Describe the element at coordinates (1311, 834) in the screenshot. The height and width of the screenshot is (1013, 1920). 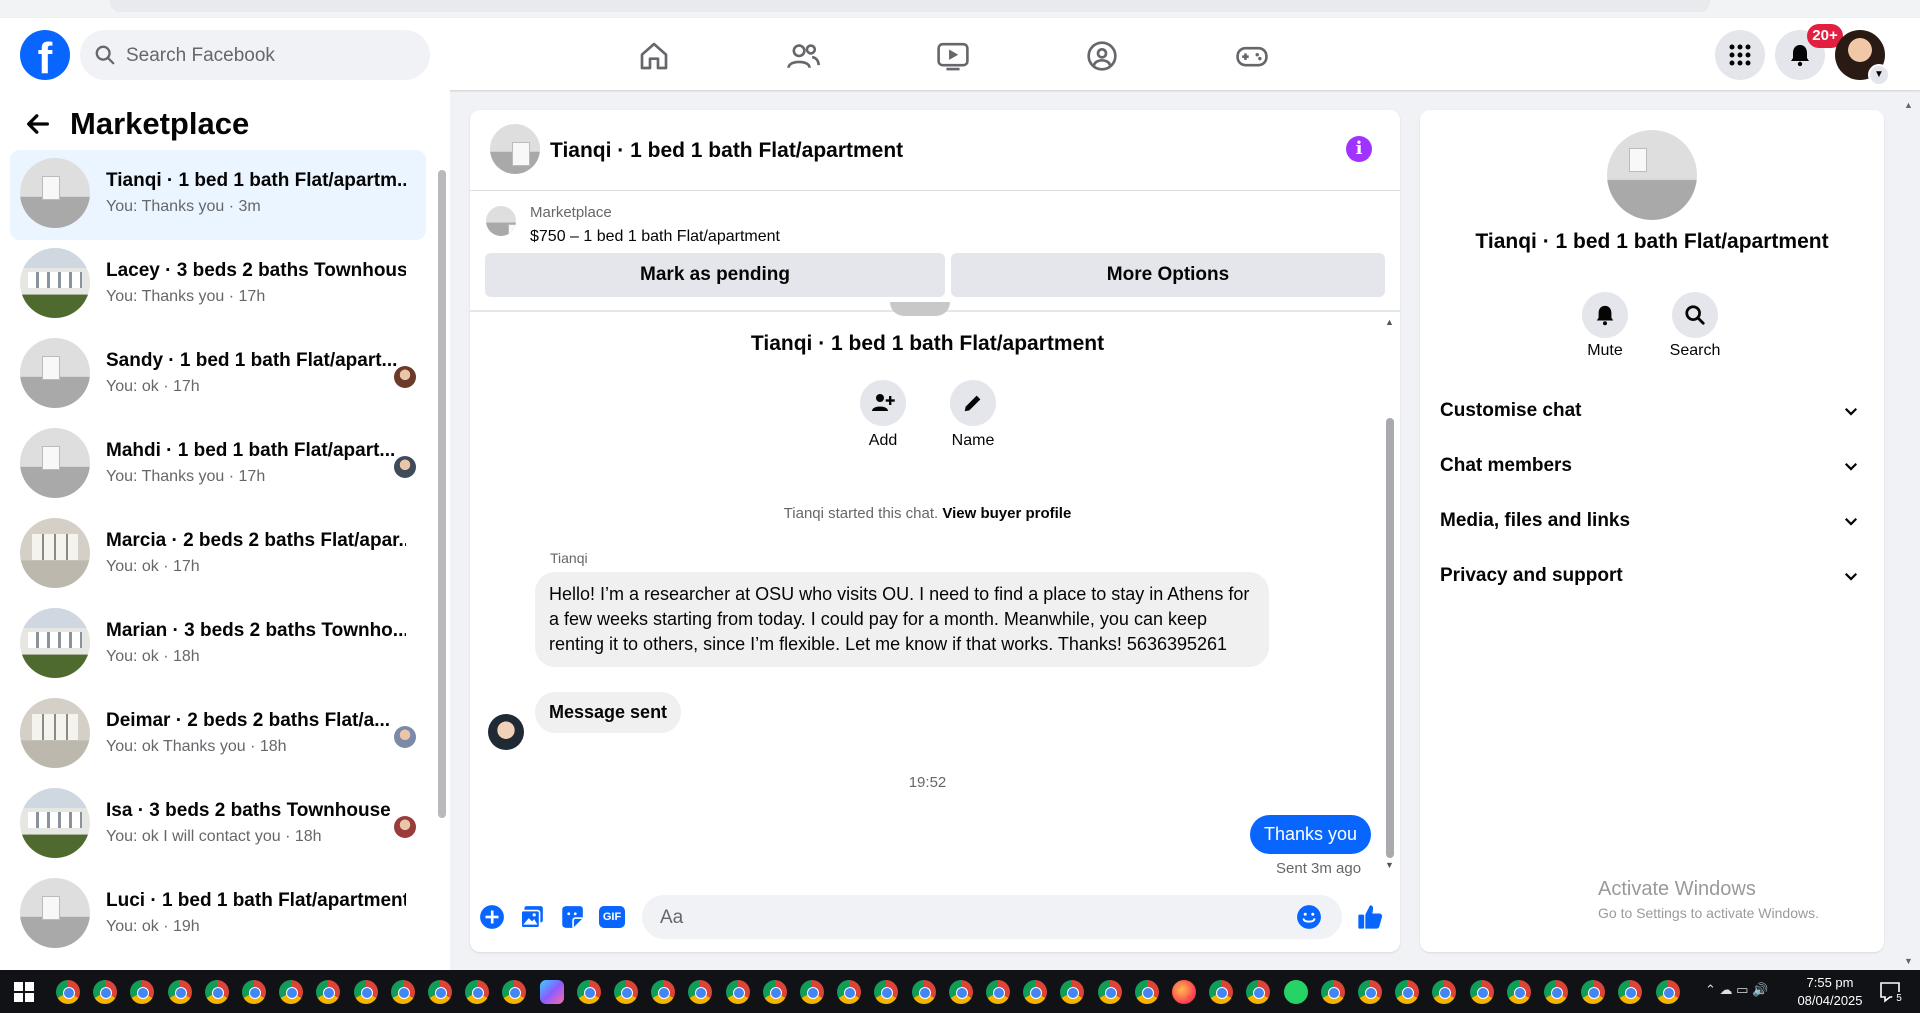
I see `my-message-bubble: Thanks you` at that location.